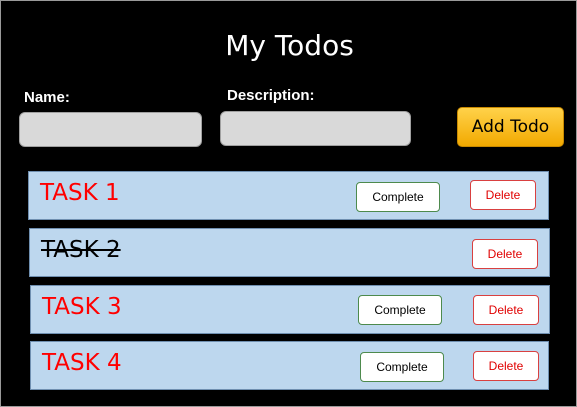 Image resolution: width=577 pixels, height=407 pixels. Describe the element at coordinates (510, 127) in the screenshot. I see `add-todo-button: Add Todo` at that location.